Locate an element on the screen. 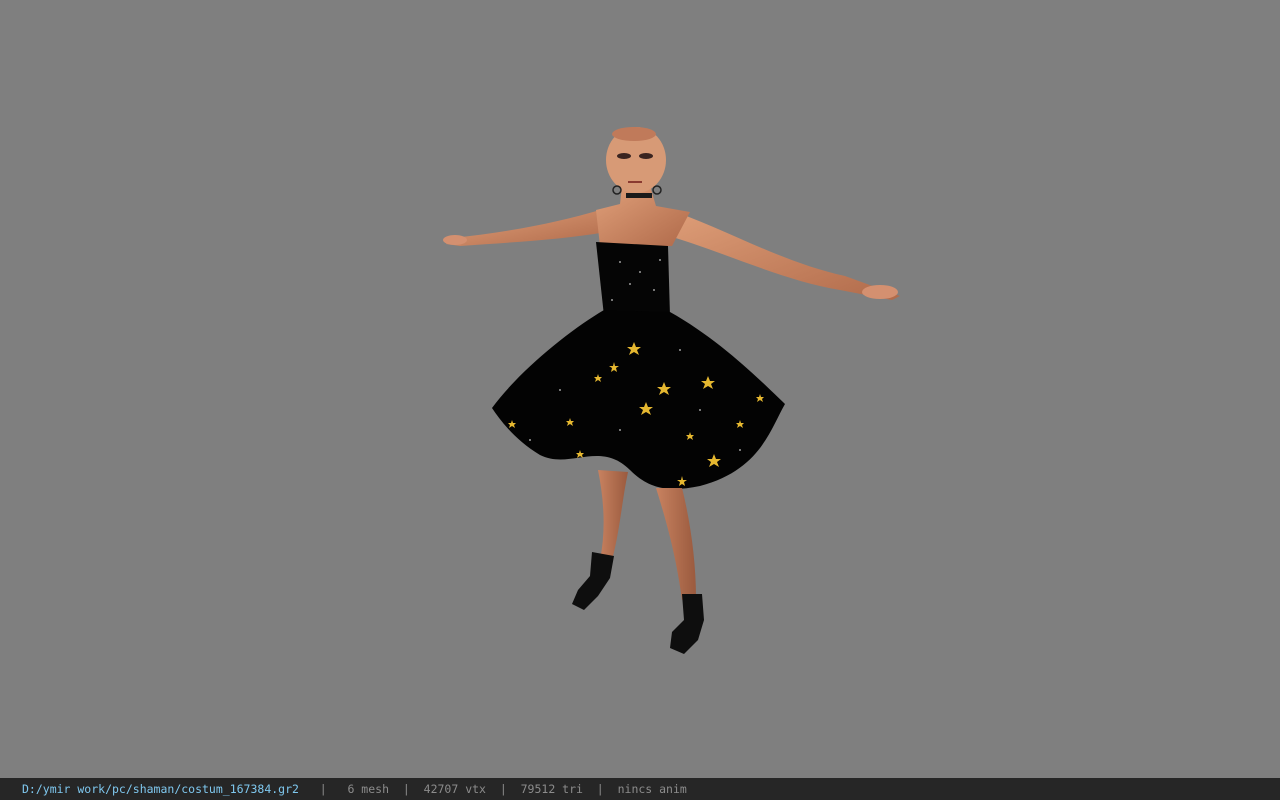 This screenshot has width=1280, height=800. animation-status: nincs anim is located at coordinates (652, 789).